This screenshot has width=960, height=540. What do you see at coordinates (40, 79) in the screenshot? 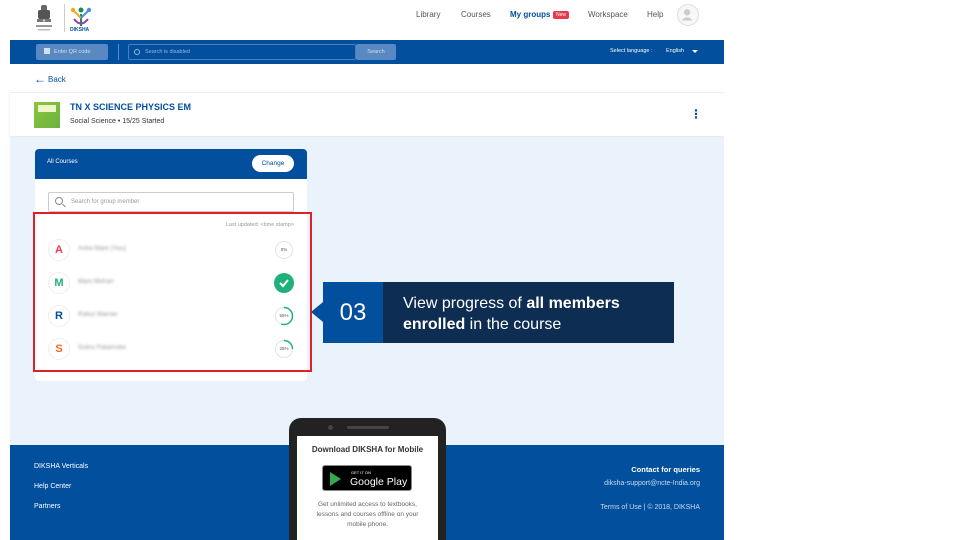
I see `arrow-left-icon: ←` at bounding box center [40, 79].